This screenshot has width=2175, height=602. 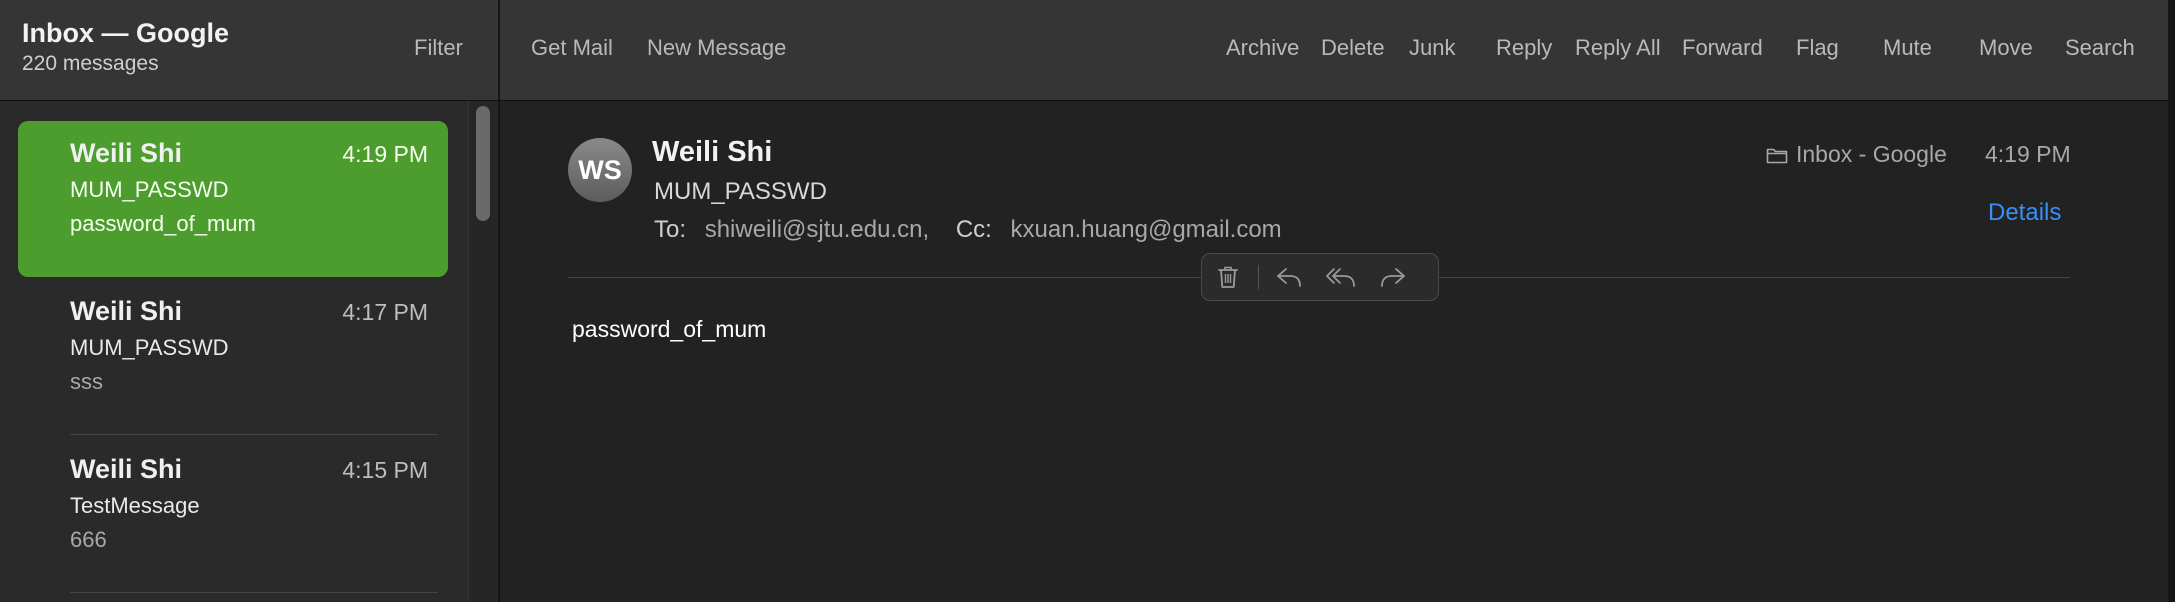 What do you see at coordinates (90, 63) in the screenshot?
I see `message-count: 220 messages` at bounding box center [90, 63].